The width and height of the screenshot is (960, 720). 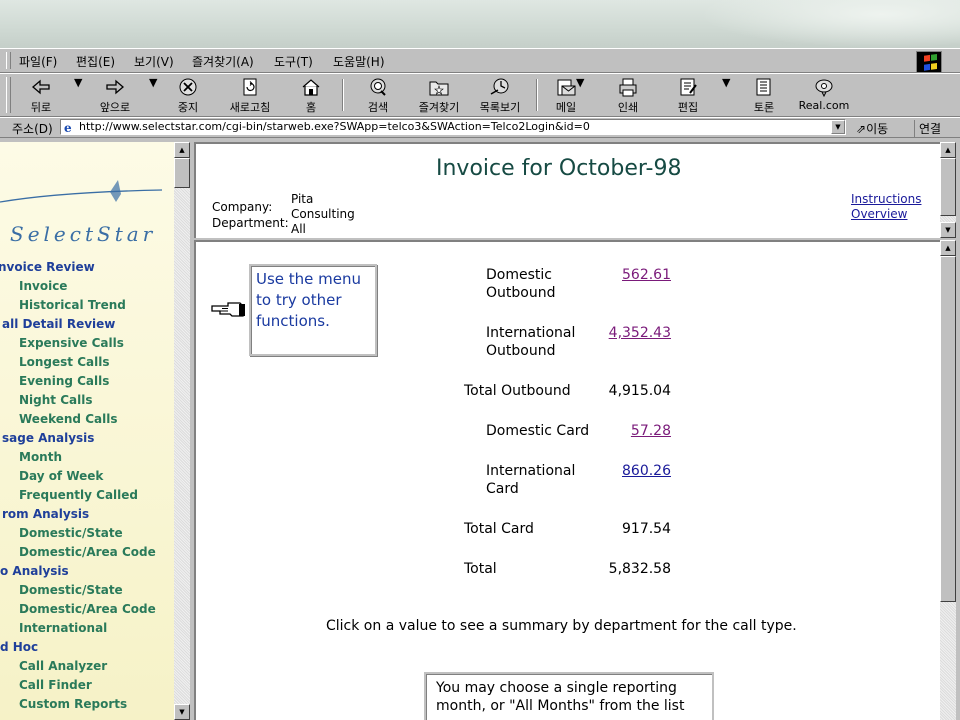 What do you see at coordinates (886, 199) in the screenshot?
I see `instructions-link: Instructions` at bounding box center [886, 199].